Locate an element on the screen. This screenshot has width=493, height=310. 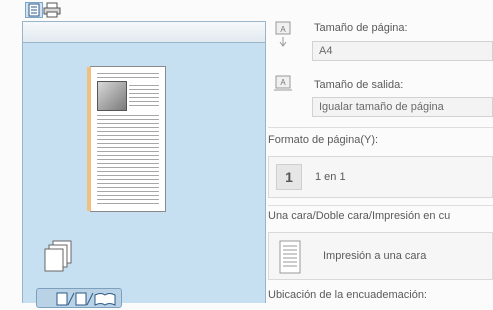
preview-toolbar is located at coordinates (144, 32).